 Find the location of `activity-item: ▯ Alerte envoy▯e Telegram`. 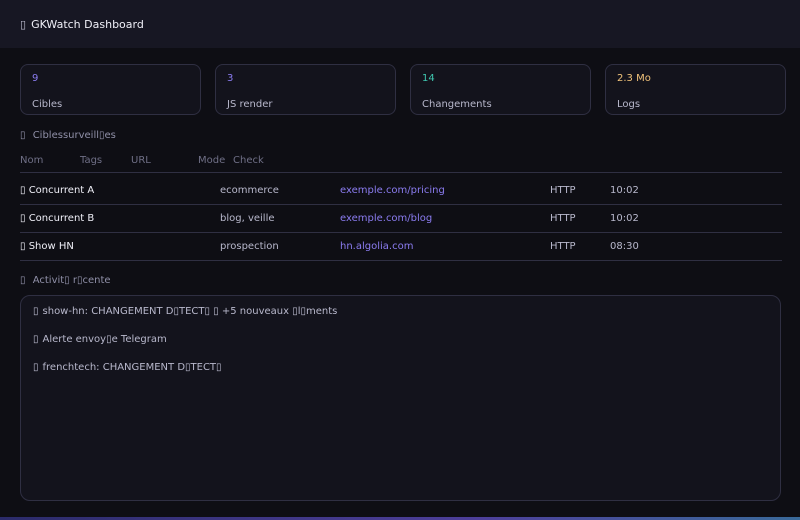

activity-item: ▯ Alerte envoy▯e Telegram is located at coordinates (400, 348).